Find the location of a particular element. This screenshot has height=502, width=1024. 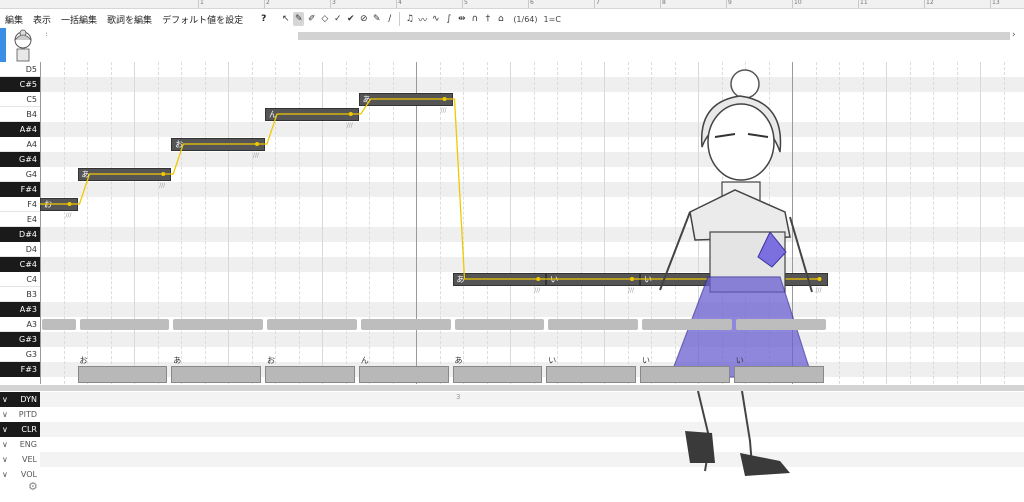

pitch-pencil-icon: ✐ is located at coordinates (311, 19).